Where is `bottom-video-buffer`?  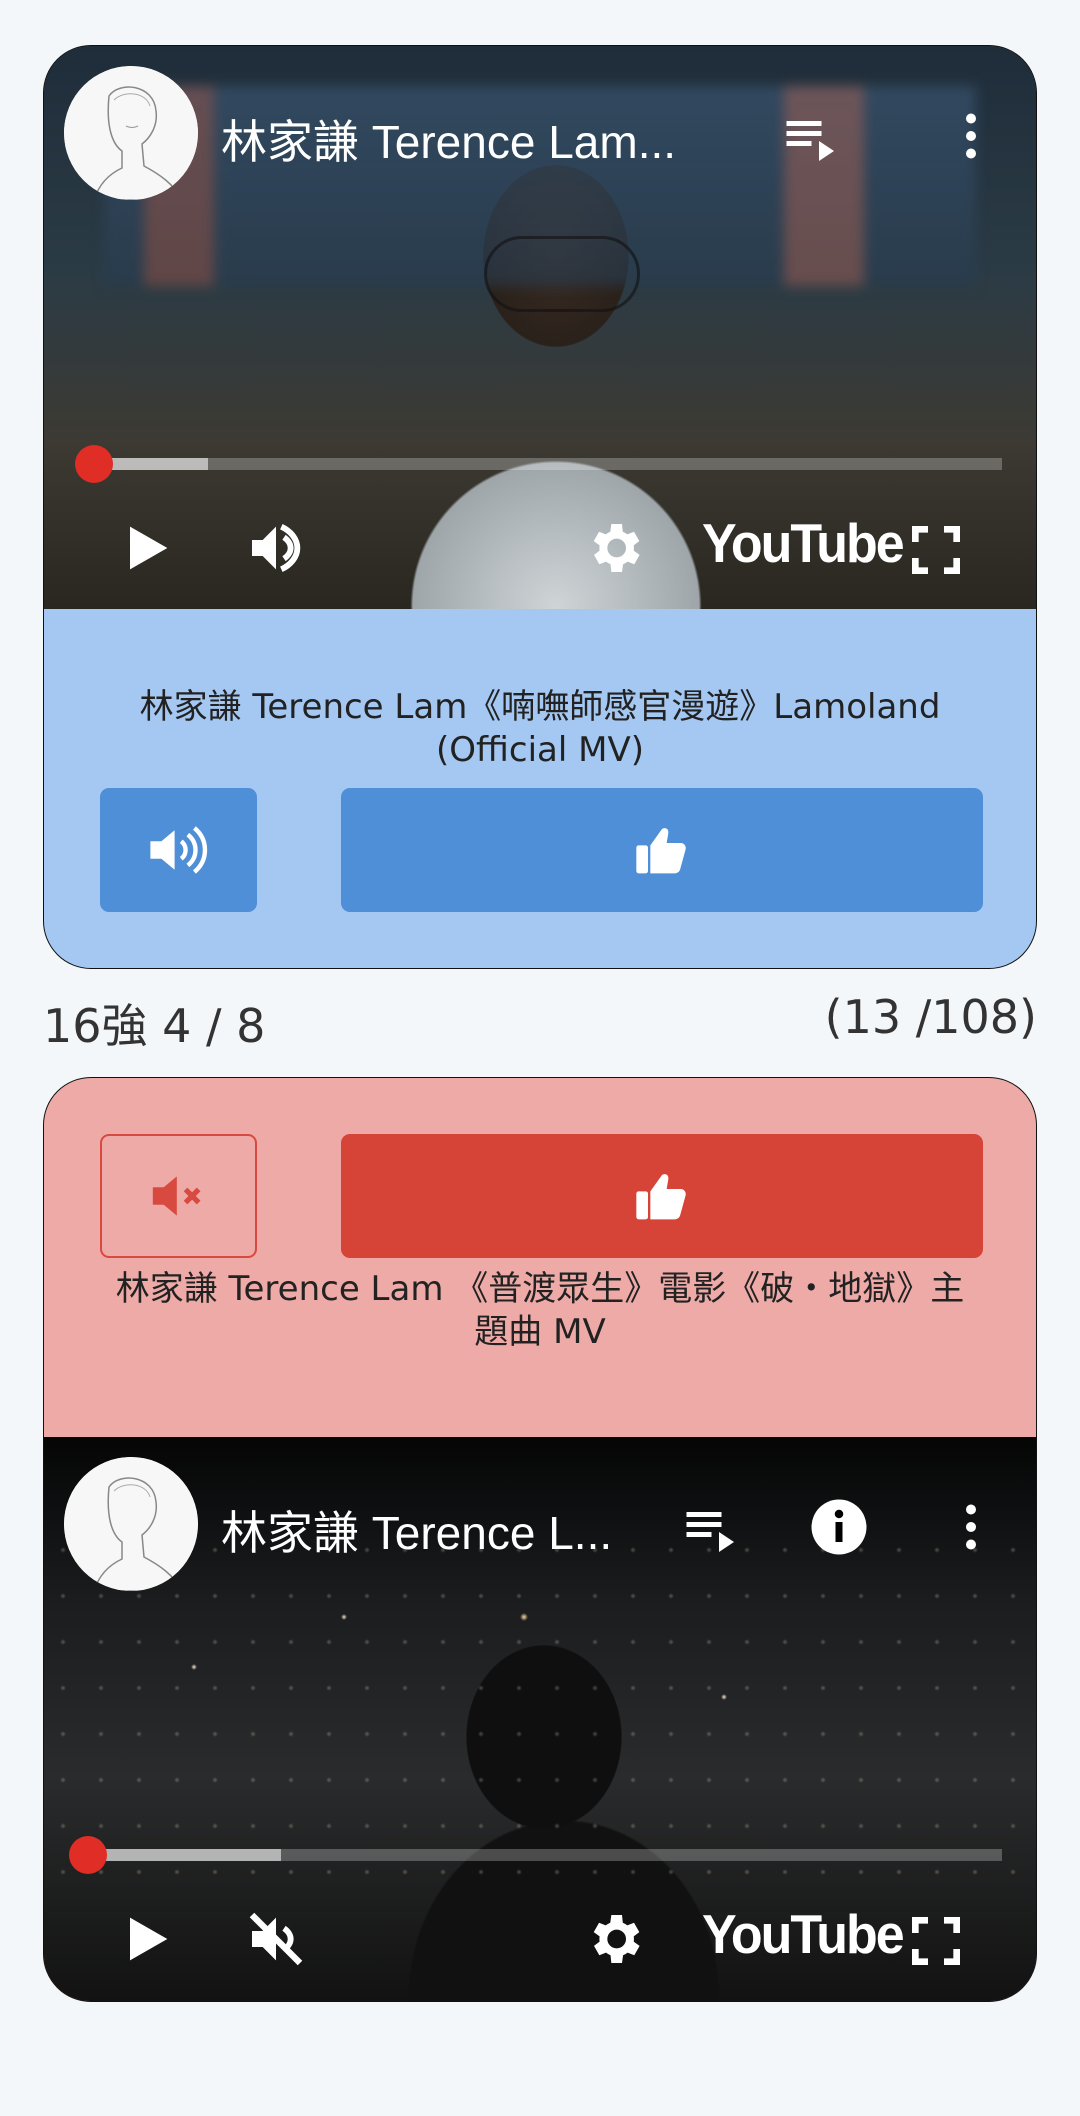
bottom-video-buffer is located at coordinates (185, 1855).